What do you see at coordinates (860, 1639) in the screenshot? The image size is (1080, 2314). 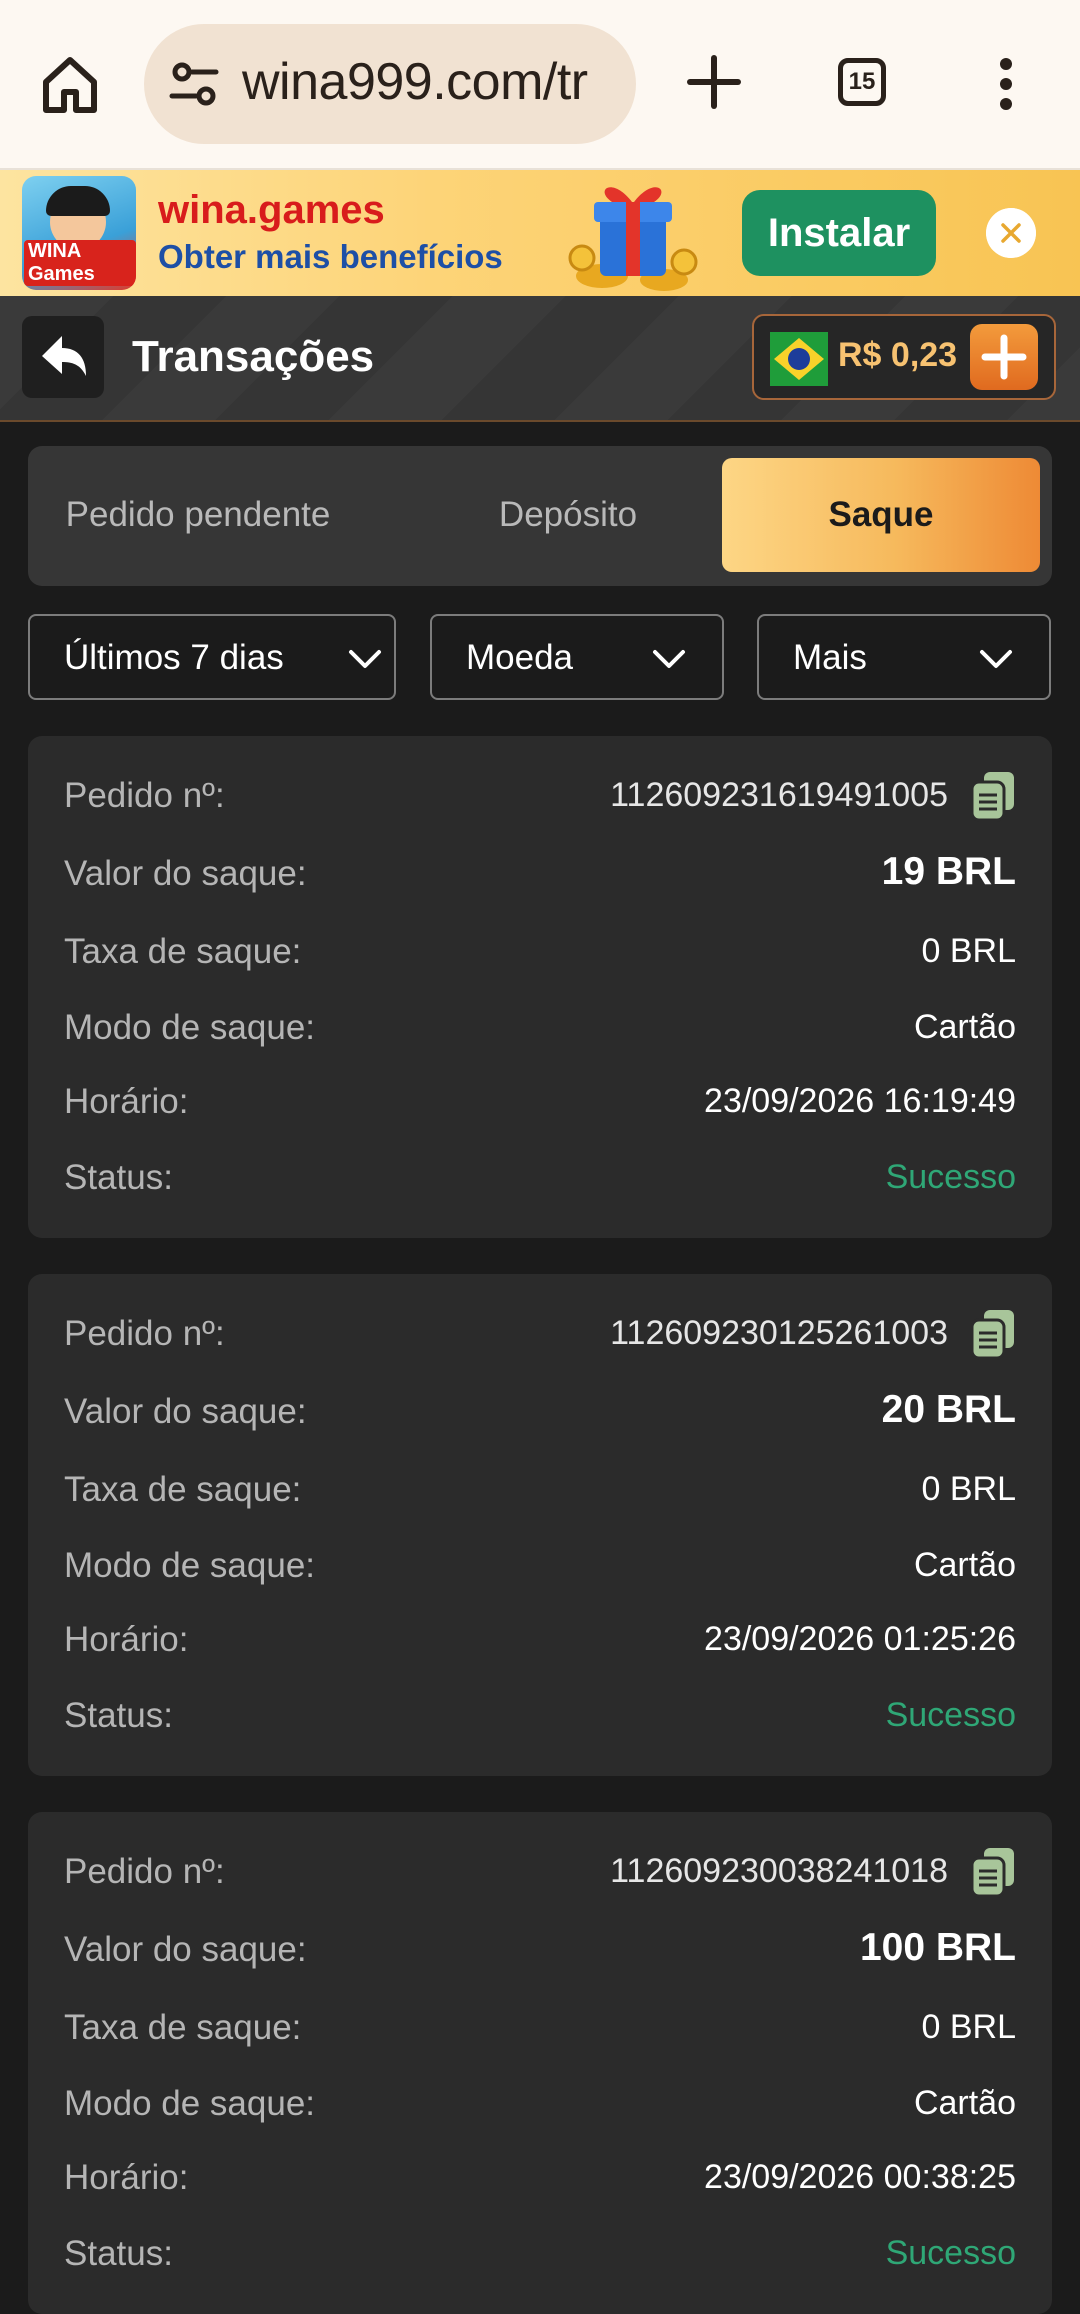 I see `withdrawal-time: 23/09/2026 01:25:26` at bounding box center [860, 1639].